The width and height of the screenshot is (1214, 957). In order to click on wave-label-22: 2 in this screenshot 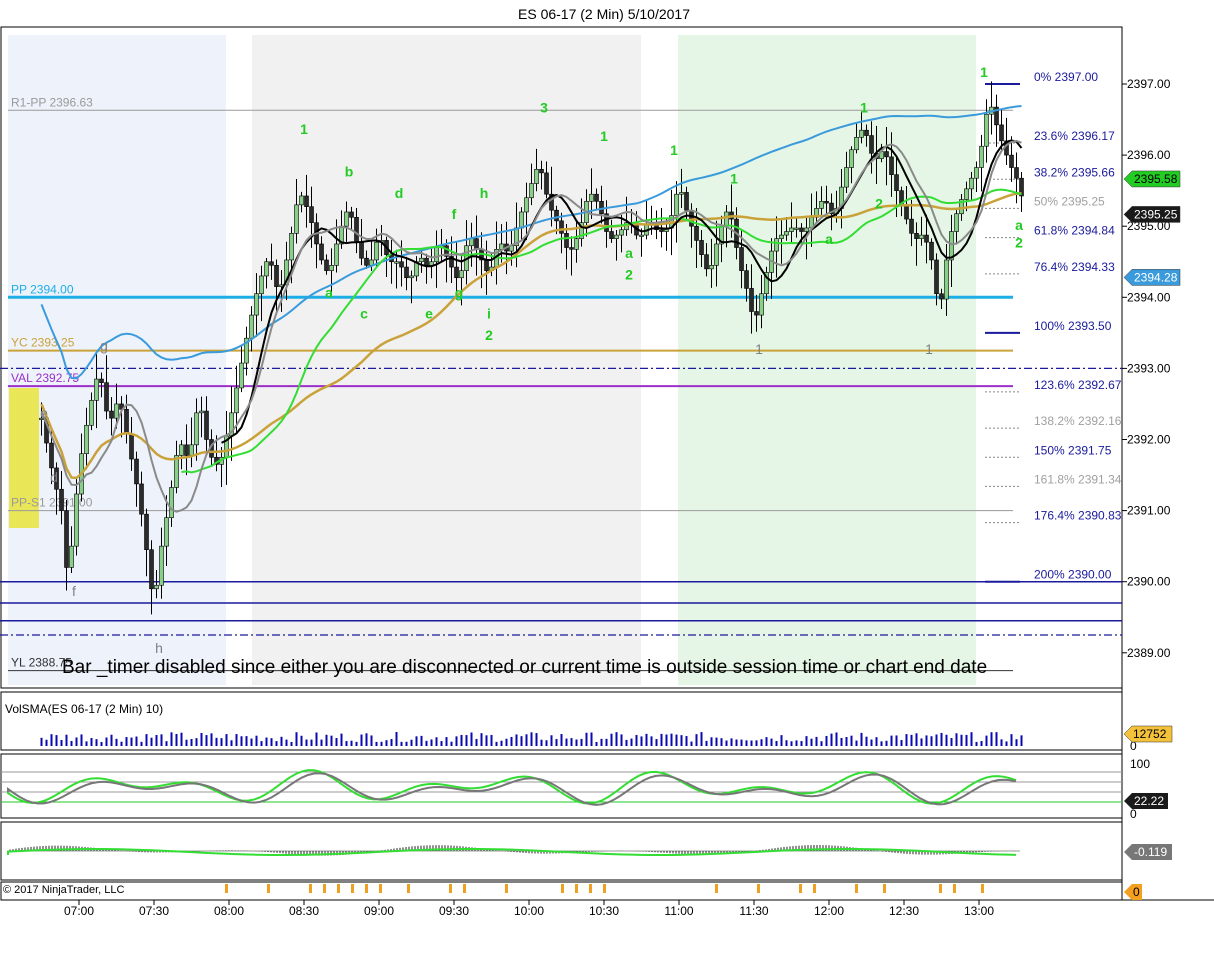, I will do `click(1019, 243)`.